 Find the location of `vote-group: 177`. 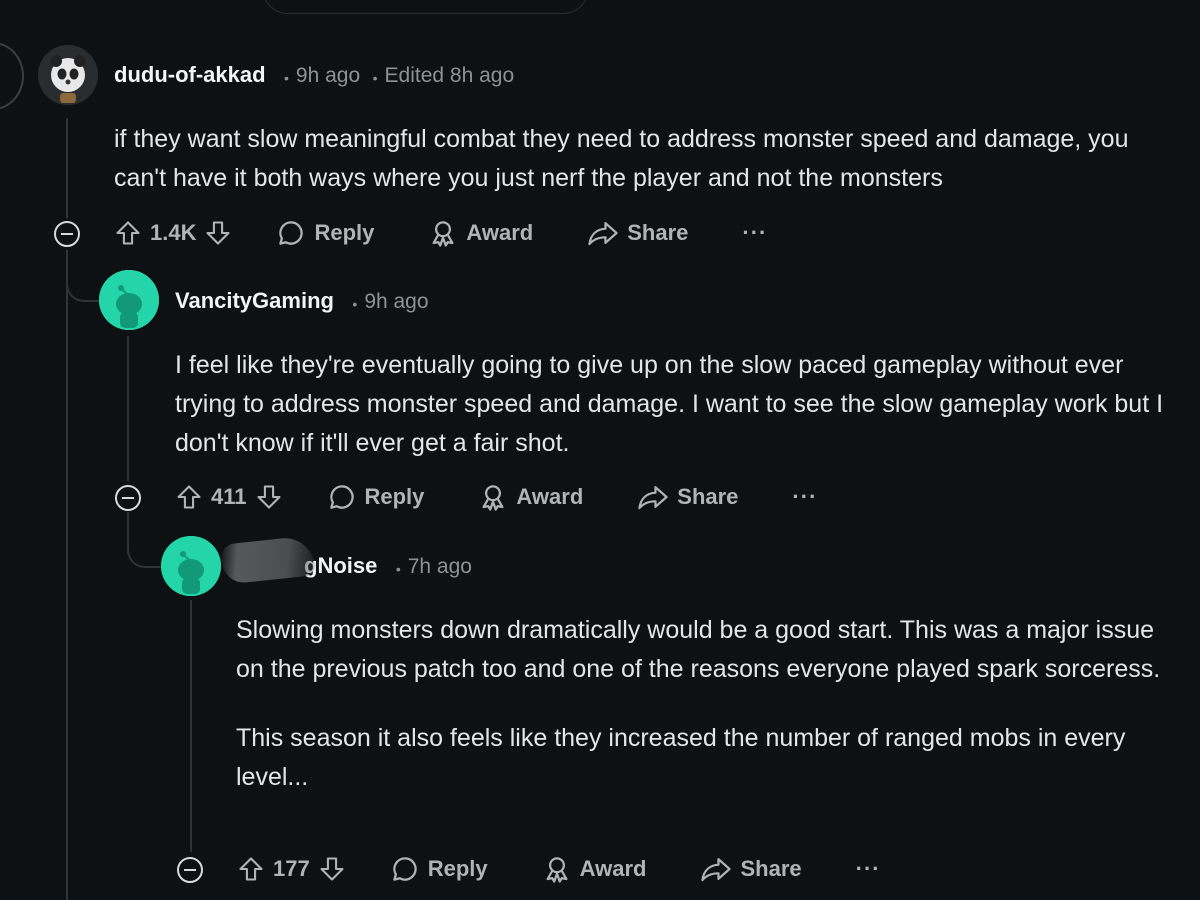

vote-group: 177 is located at coordinates (291, 869).